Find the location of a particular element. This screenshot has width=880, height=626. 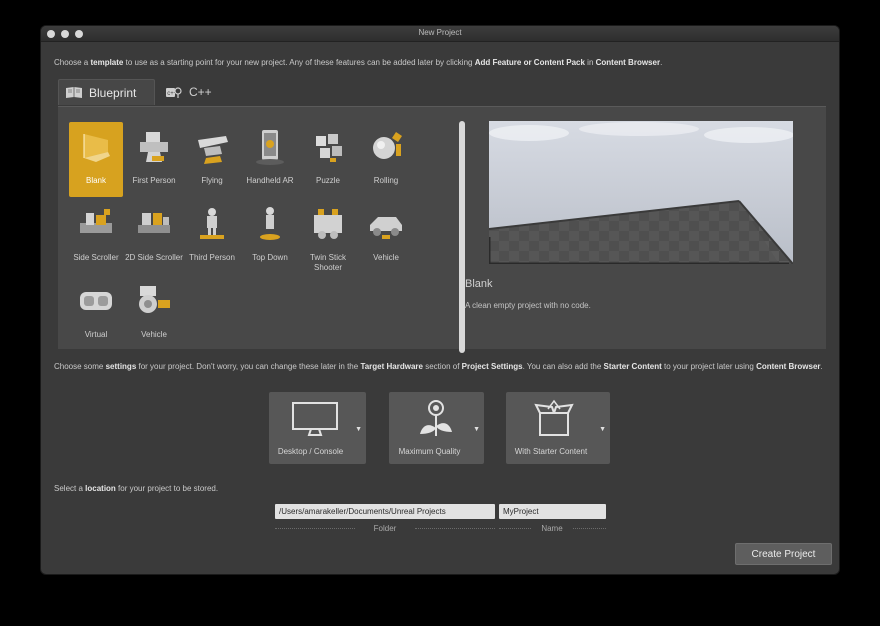

first-person-template-icon is located at coordinates (154, 147).